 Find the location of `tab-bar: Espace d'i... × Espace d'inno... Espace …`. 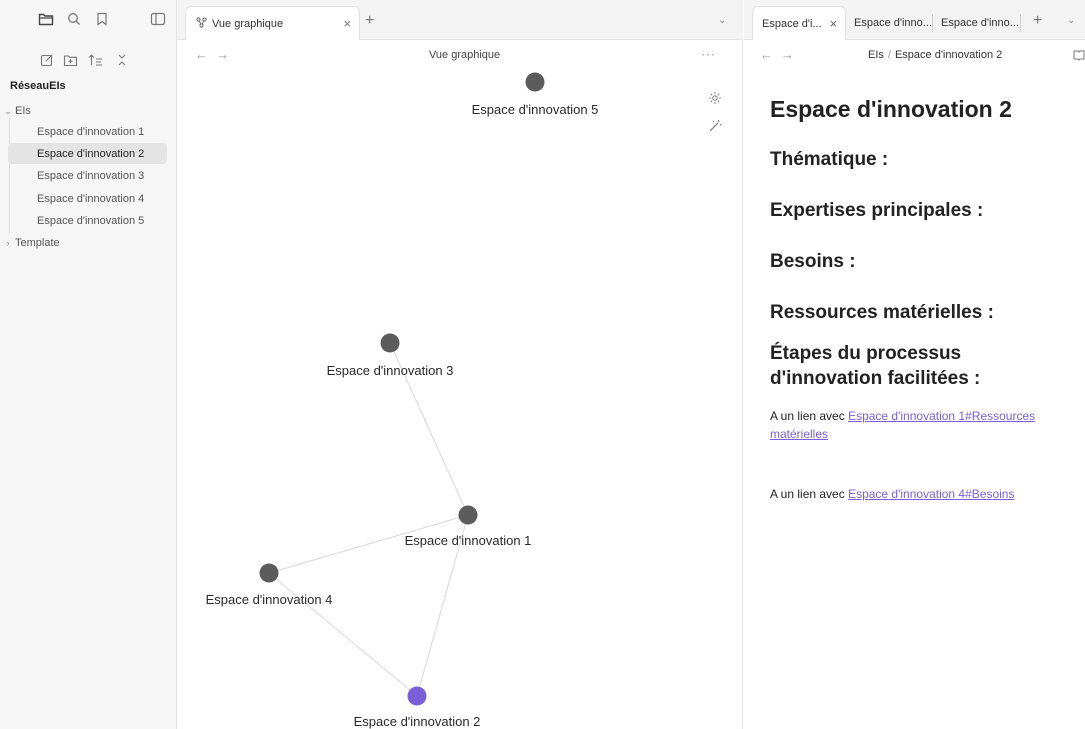

tab-bar: Espace d'i... × Espace d'inno... Espace … is located at coordinates (914, 20).